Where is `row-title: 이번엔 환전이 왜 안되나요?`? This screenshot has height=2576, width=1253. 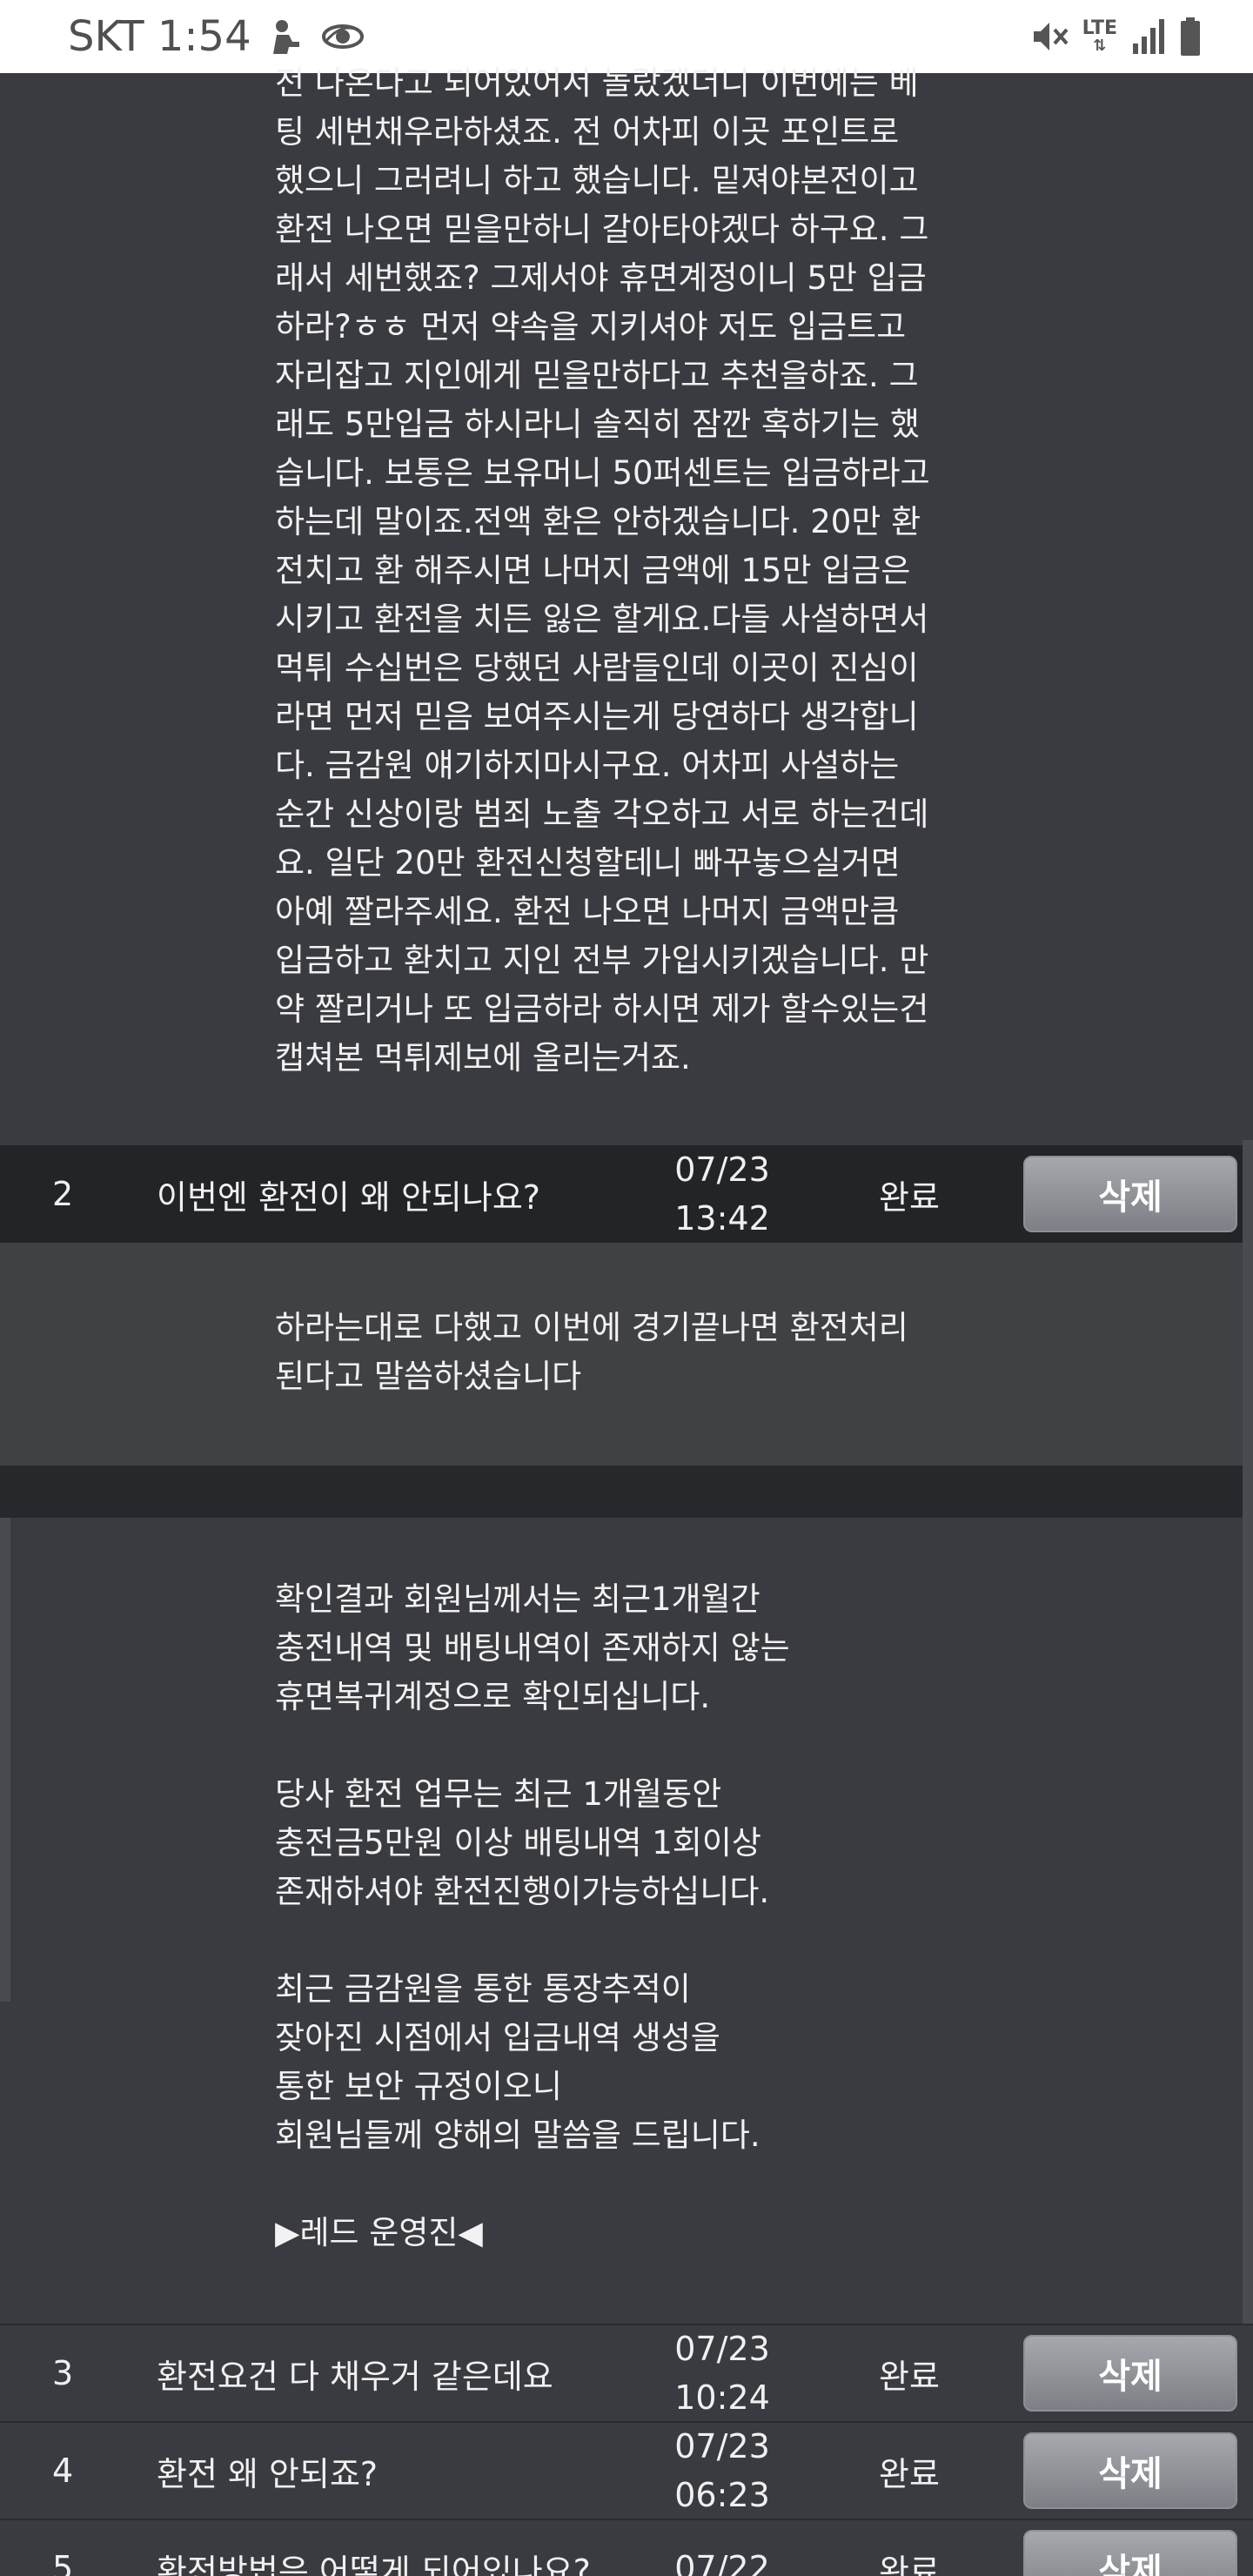
row-title: 이번엔 환전이 왜 안되나요? is located at coordinates (348, 1194).